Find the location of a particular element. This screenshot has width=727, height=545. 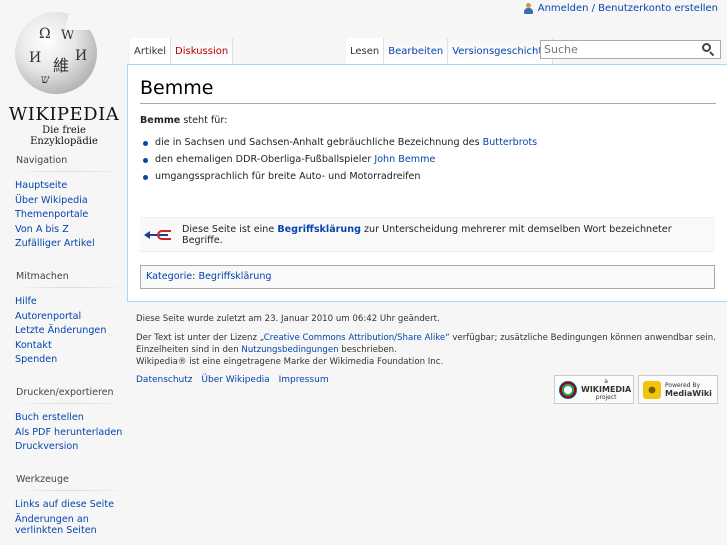

wikimedia-icon is located at coordinates (568, 389).